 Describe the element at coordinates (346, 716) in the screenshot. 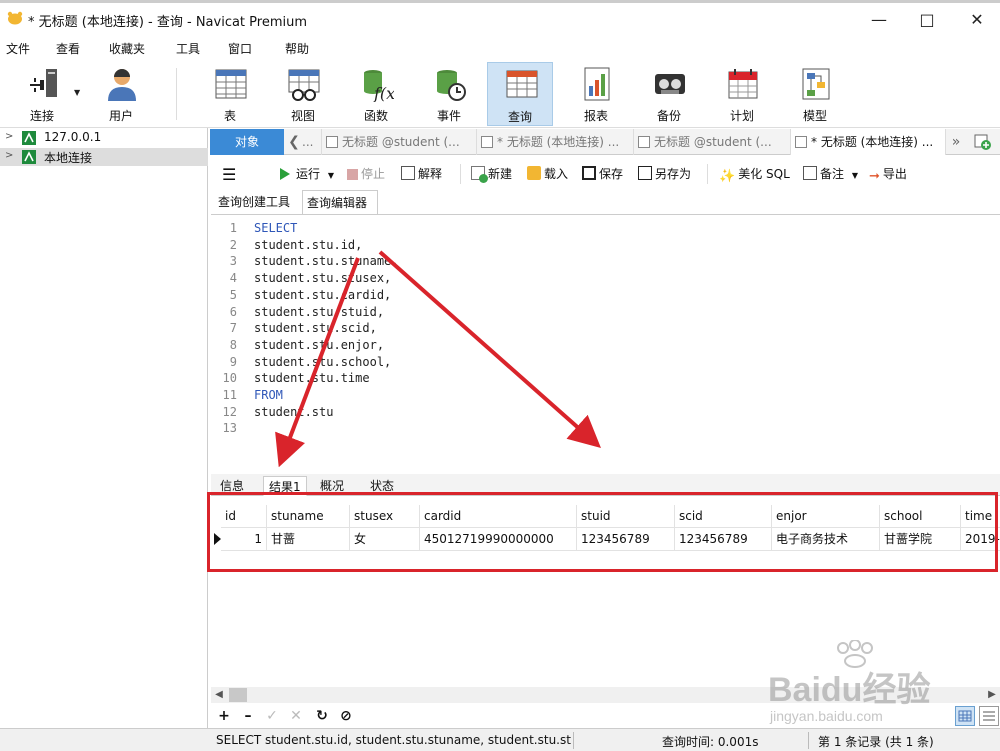

I see `stop-load-icon: ⊘` at that location.